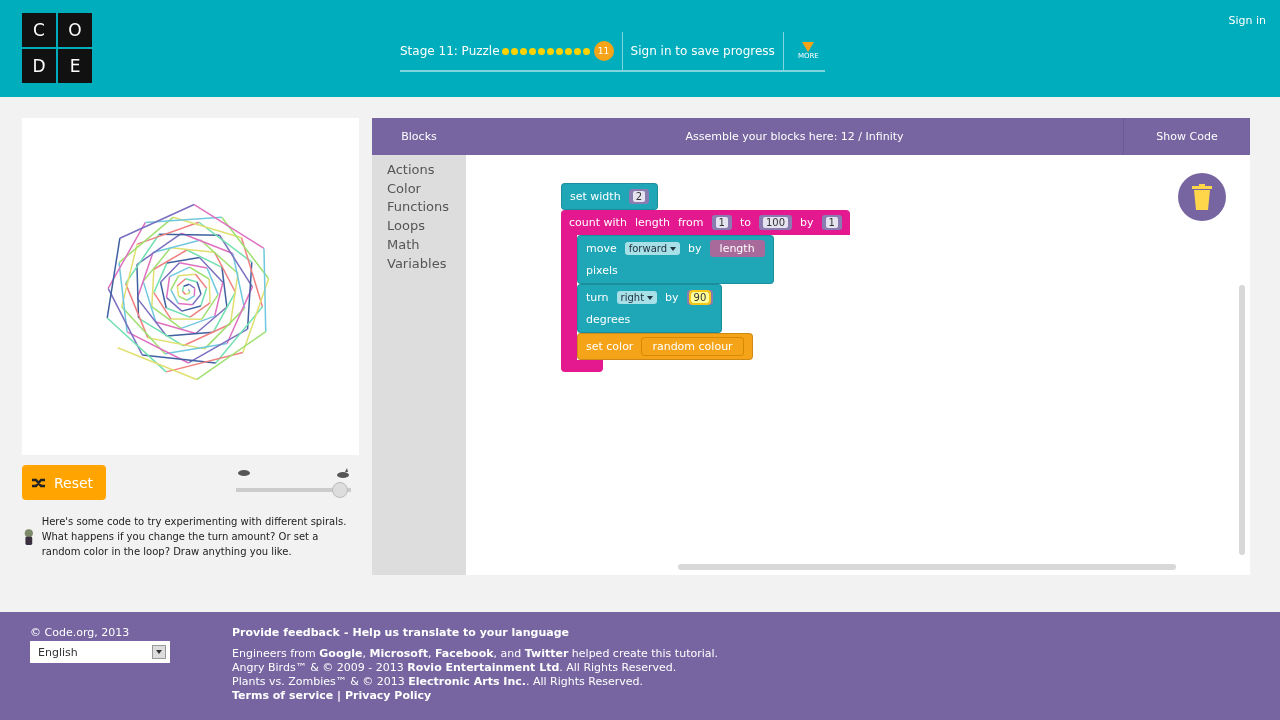  Describe the element at coordinates (608, 319) in the screenshot. I see `block-label: degrees` at that location.